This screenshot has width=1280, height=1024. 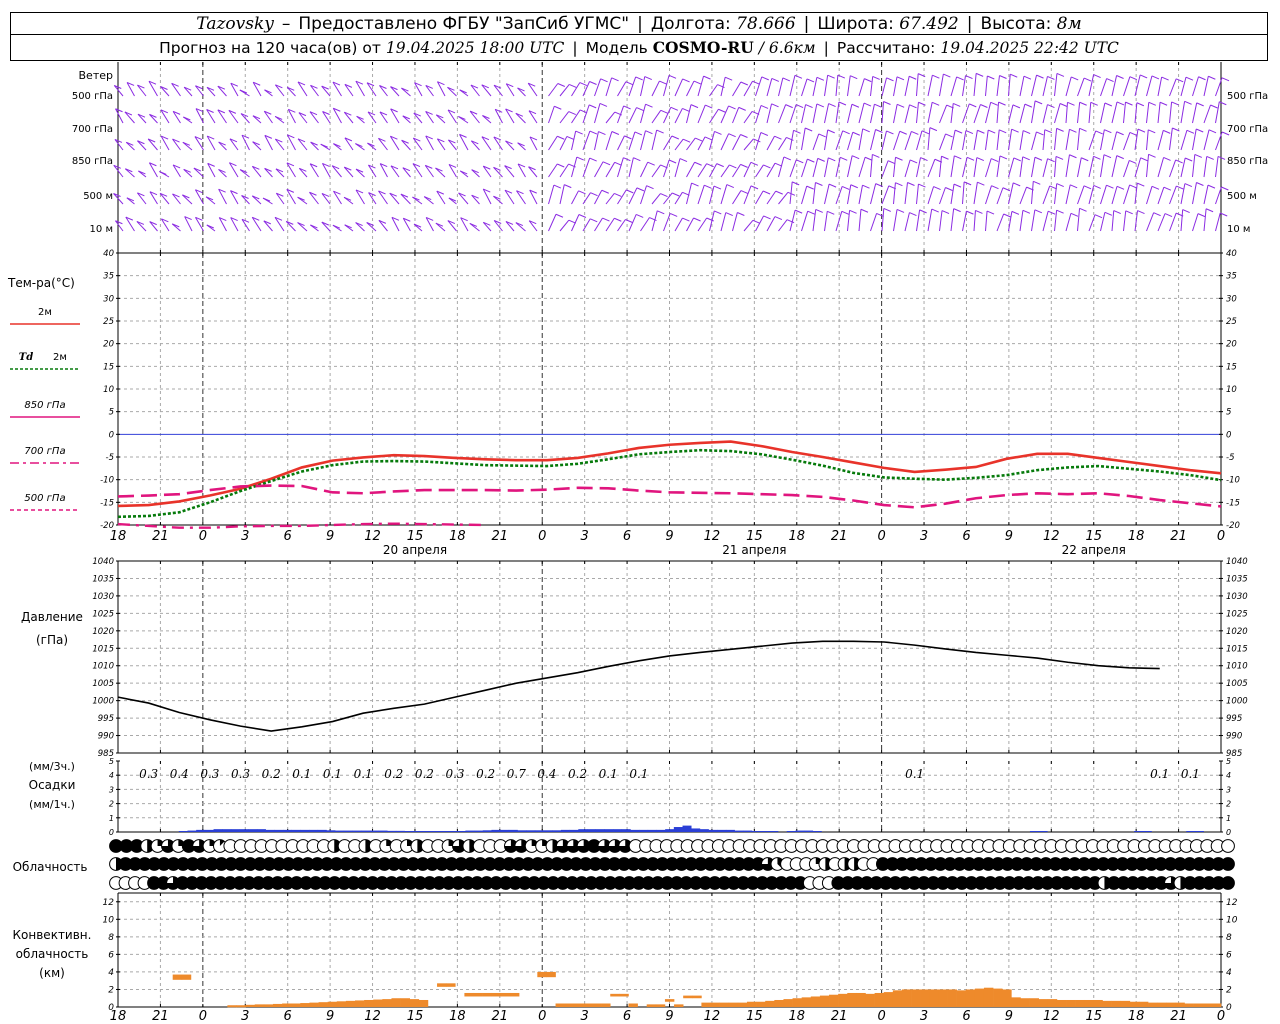 What do you see at coordinates (1231, 390) in the screenshot?
I see `y-tick-label-right: 10` at bounding box center [1231, 390].